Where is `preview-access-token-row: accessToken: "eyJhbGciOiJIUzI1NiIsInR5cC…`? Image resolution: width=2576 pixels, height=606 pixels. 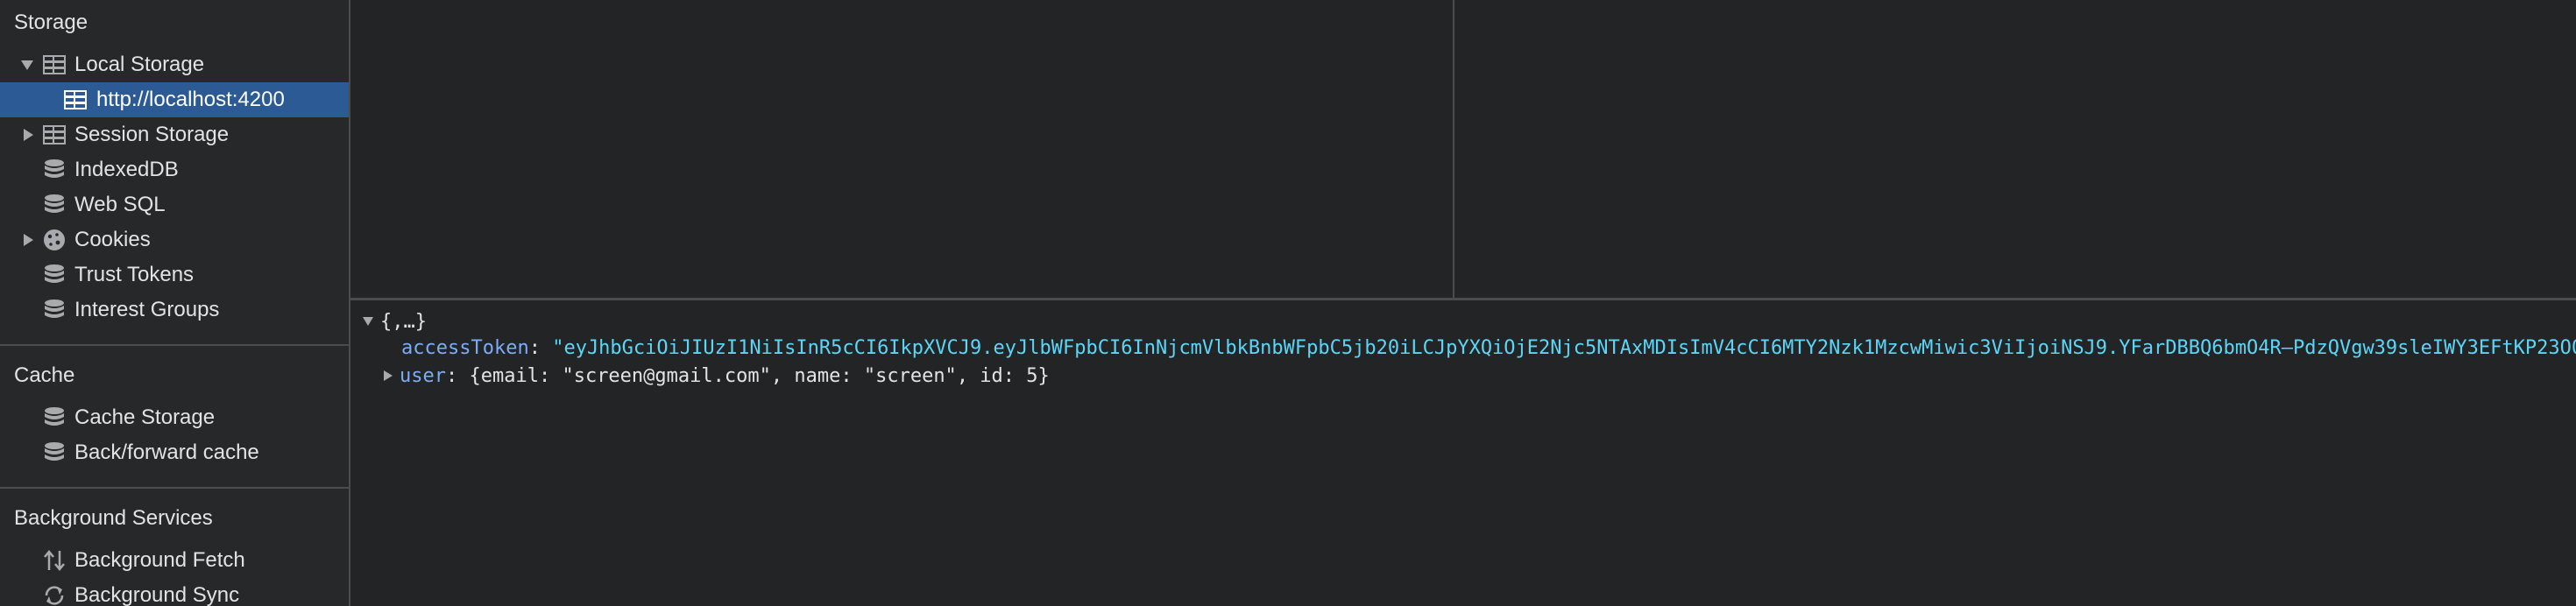 preview-access-token-row: accessToken: "eyJhbGciOiJIUzI1NiIsInR5cC… is located at coordinates (1488, 348).